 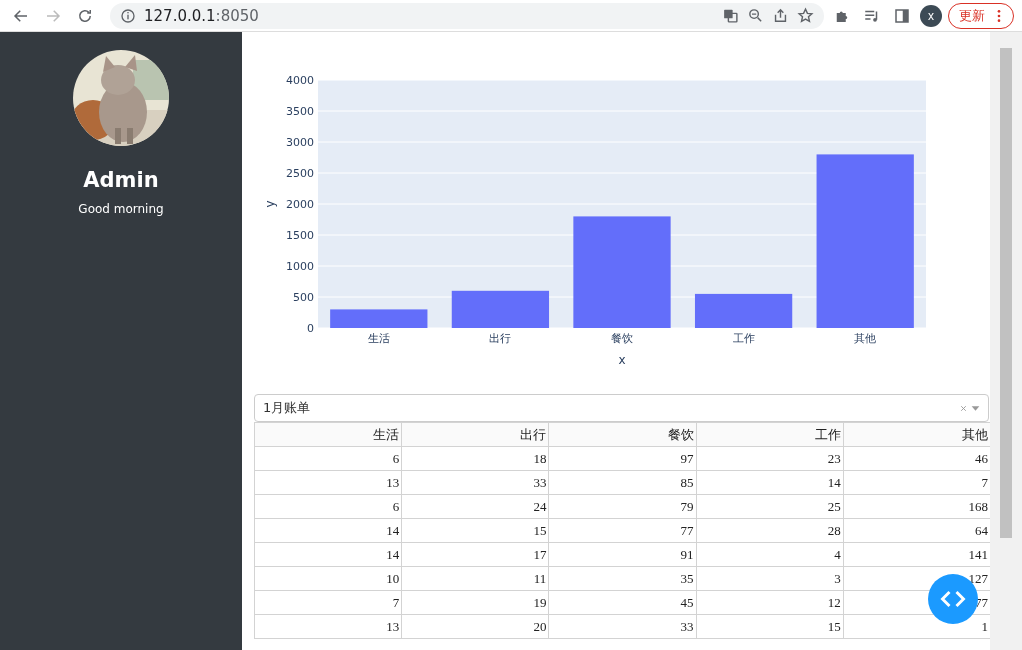 I want to click on table-cell: 4, so click(x=770, y=554).